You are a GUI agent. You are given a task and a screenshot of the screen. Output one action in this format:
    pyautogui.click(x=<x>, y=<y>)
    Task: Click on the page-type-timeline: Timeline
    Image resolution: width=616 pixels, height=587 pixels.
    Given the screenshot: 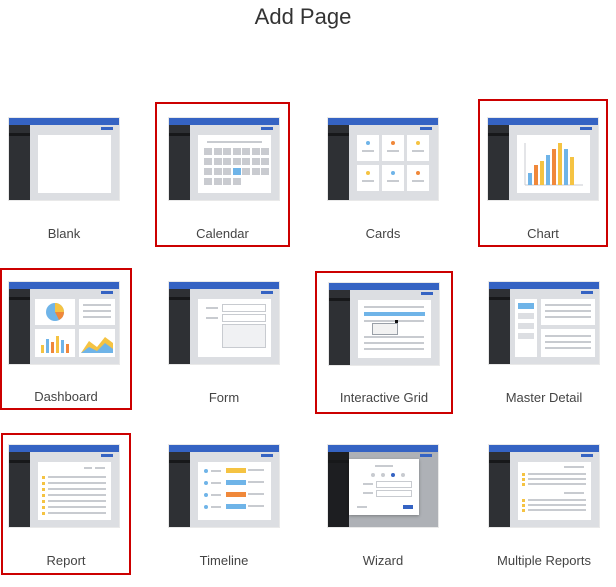 What is the action you would take?
    pyautogui.click(x=224, y=499)
    